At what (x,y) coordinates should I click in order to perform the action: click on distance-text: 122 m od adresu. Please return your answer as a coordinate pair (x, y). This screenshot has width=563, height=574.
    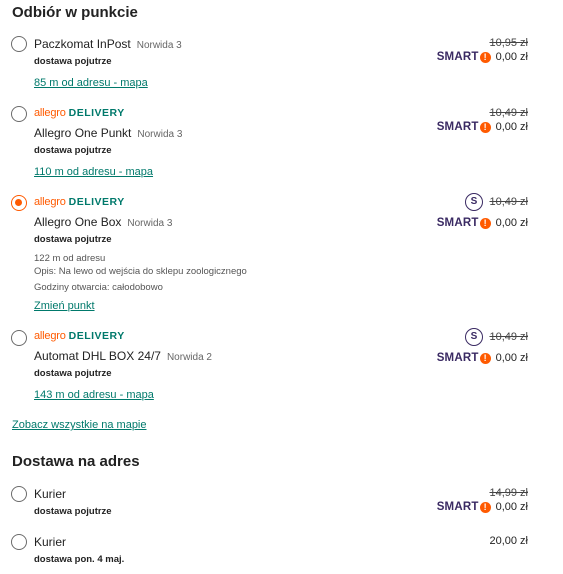
    Looking at the image, I should click on (70, 258).